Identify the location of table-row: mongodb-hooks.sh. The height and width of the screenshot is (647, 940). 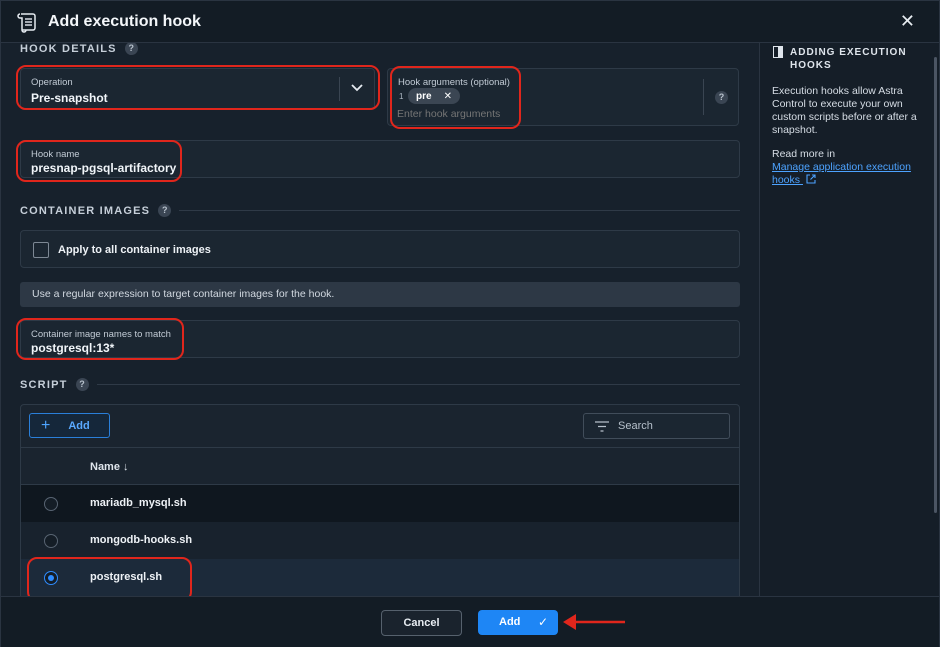
(380, 540).